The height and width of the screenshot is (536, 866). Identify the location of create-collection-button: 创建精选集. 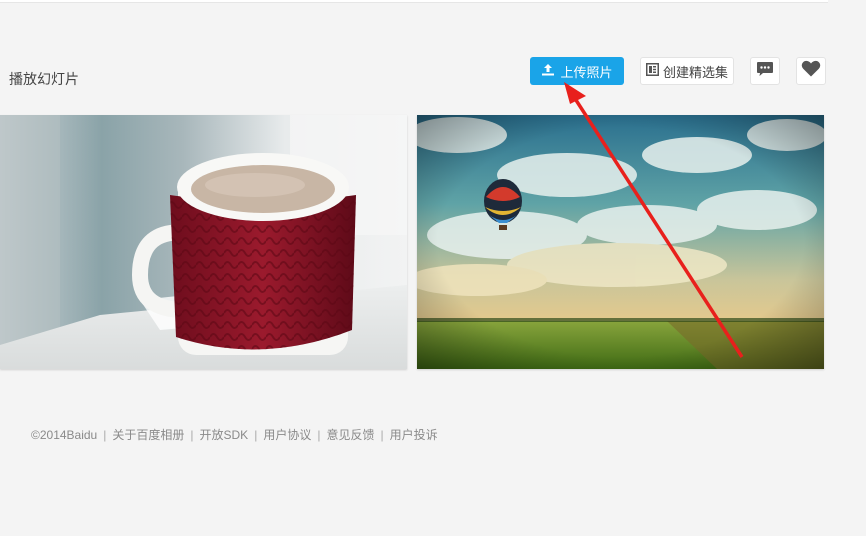
(687, 71).